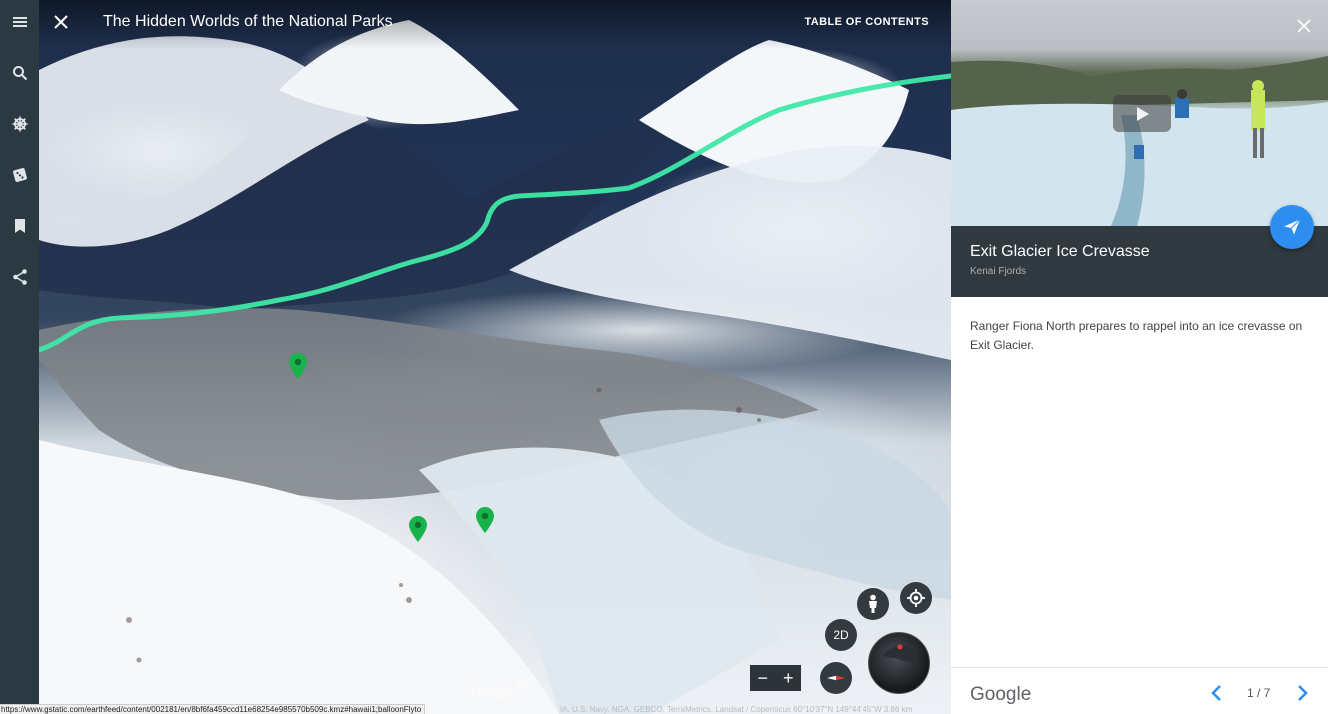 This screenshot has height=714, width=1328. What do you see at coordinates (998, 271) in the screenshot?
I see `place-subtitle: Kenai Fjords` at bounding box center [998, 271].